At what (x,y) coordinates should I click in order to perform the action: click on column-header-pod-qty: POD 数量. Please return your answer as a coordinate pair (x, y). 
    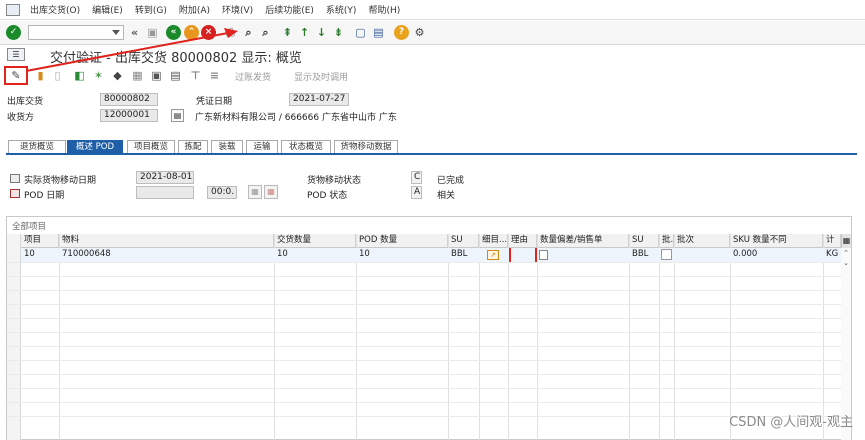
    Looking at the image, I should click on (402, 241).